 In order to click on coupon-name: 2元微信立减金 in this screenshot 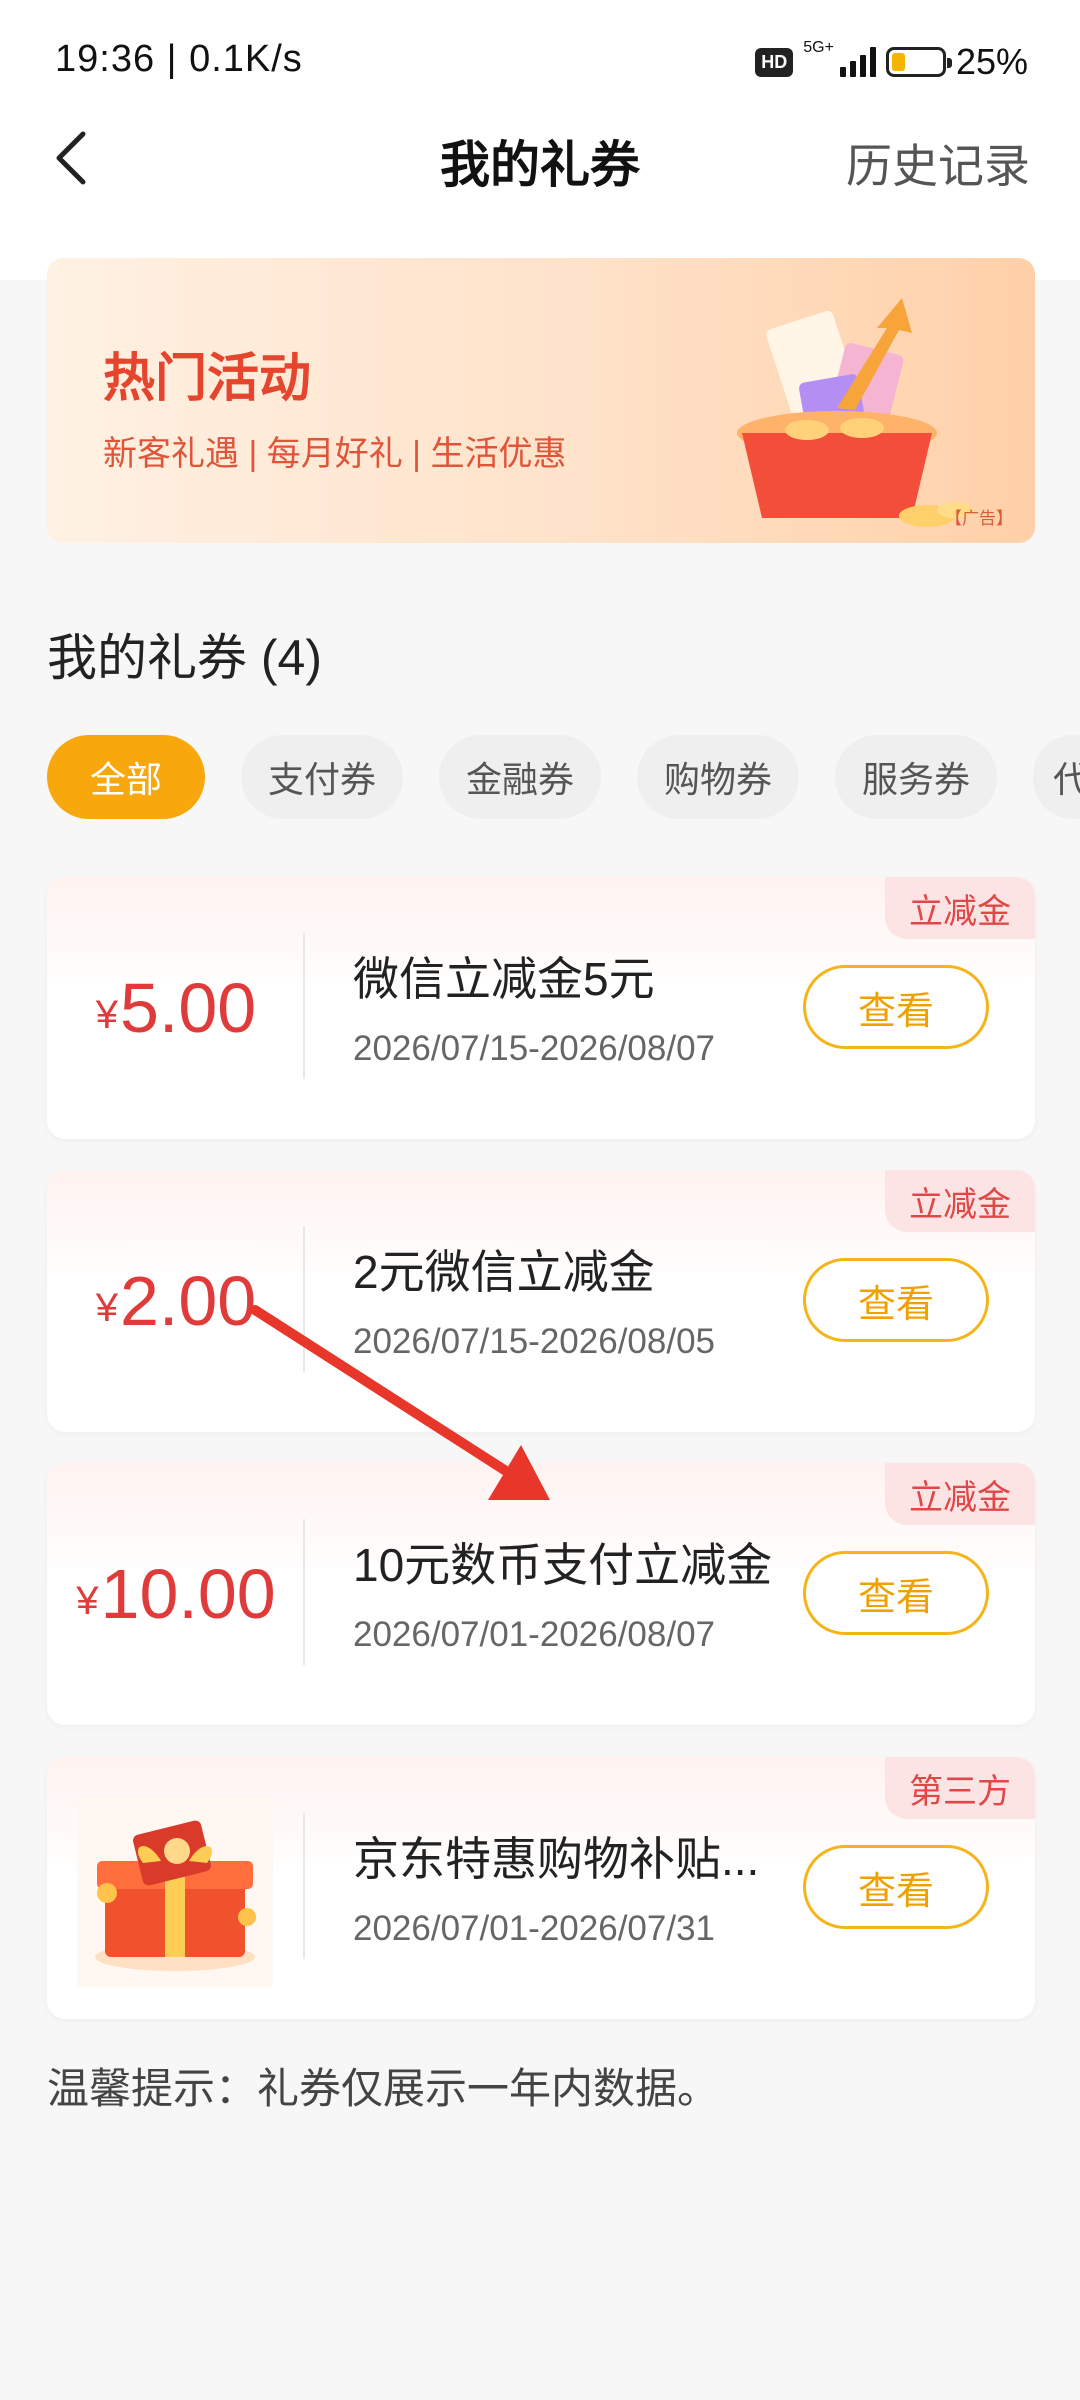, I will do `click(504, 1272)`.